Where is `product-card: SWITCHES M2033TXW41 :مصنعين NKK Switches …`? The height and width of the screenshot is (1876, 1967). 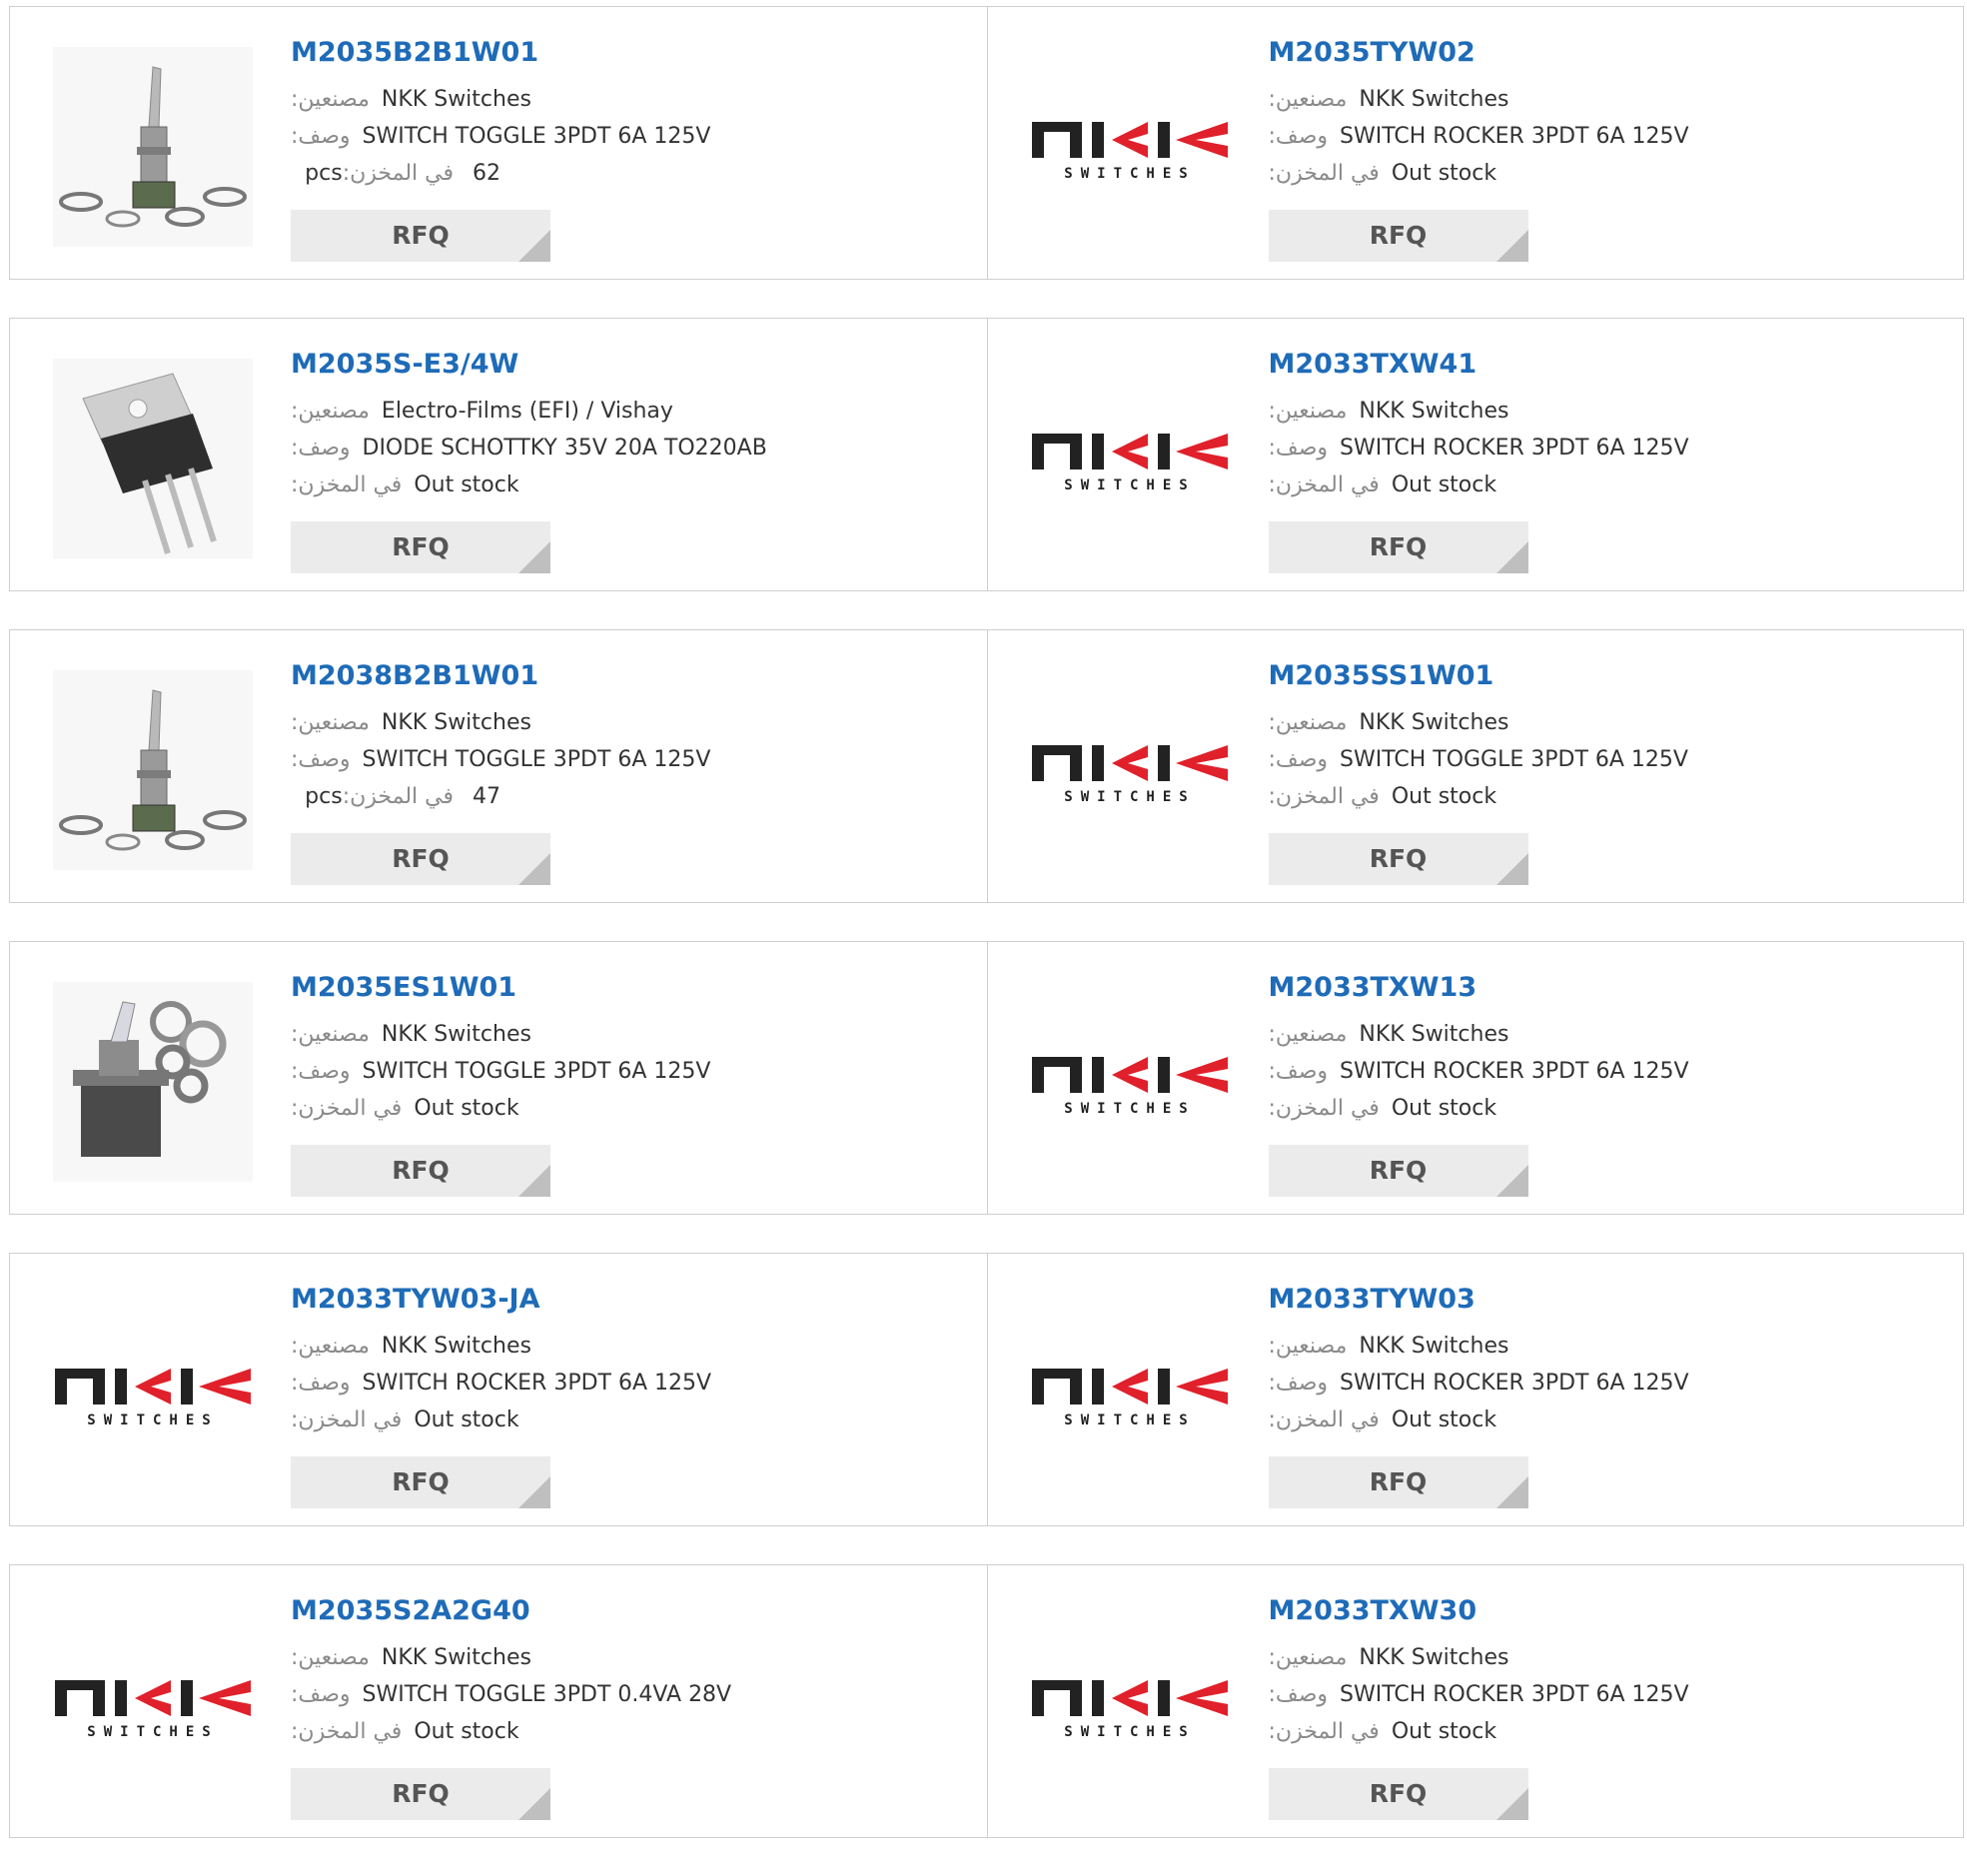
product-card: SWITCHES M2033TXW41 :مصنعين NKK Switches … is located at coordinates (1475, 455).